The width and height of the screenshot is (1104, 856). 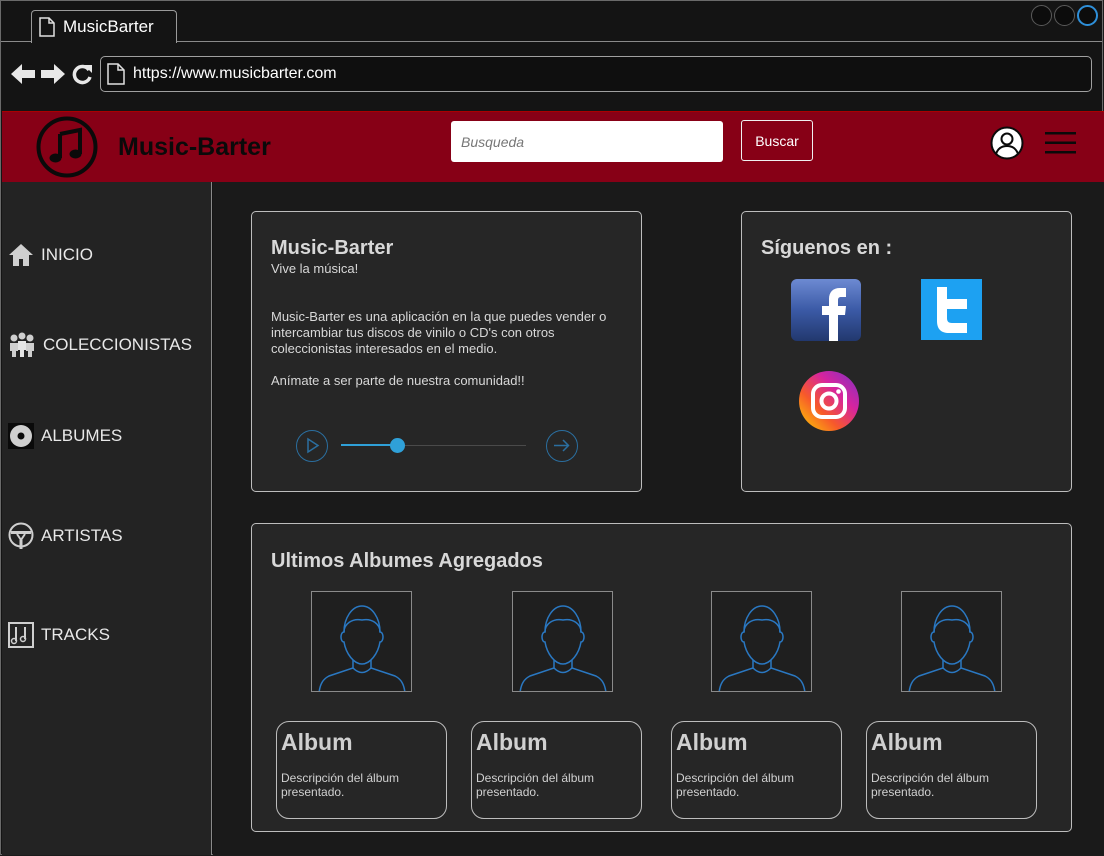 What do you see at coordinates (951, 309) in the screenshot?
I see `twitter-icon` at bounding box center [951, 309].